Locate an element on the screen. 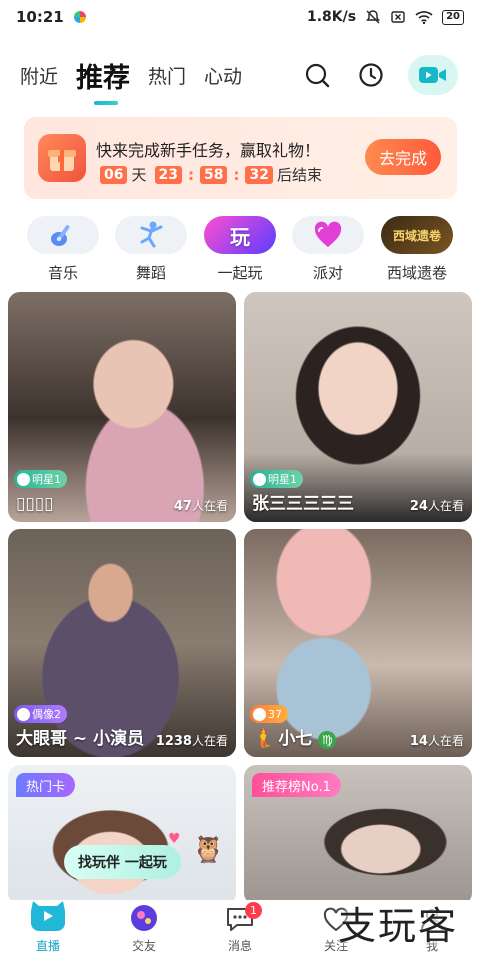 The width and height of the screenshot is (480, 960). category-play-together: 玩 一起玩 is located at coordinates (240, 249).